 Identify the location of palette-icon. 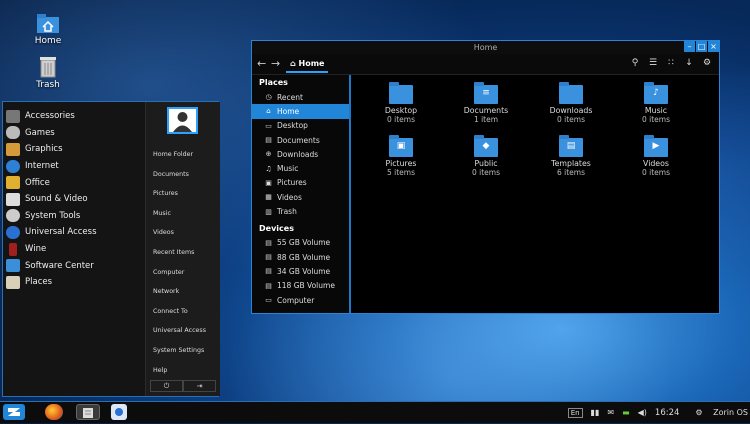
(13, 149).